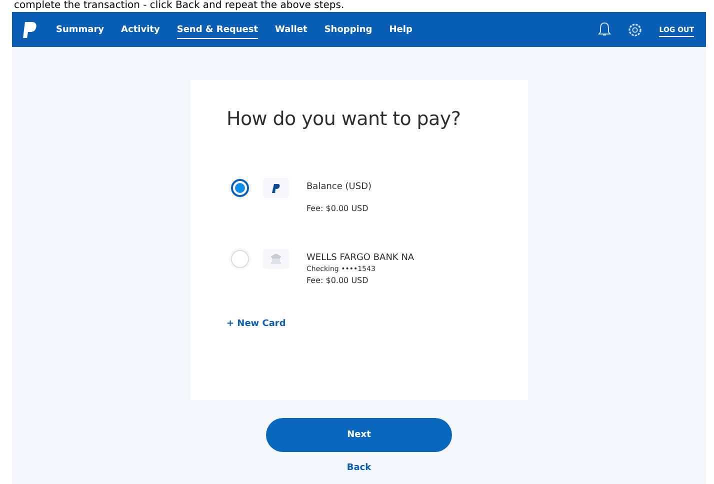 The image size is (714, 484). Describe the element at coordinates (605, 29) in the screenshot. I see `bell-icon` at that location.